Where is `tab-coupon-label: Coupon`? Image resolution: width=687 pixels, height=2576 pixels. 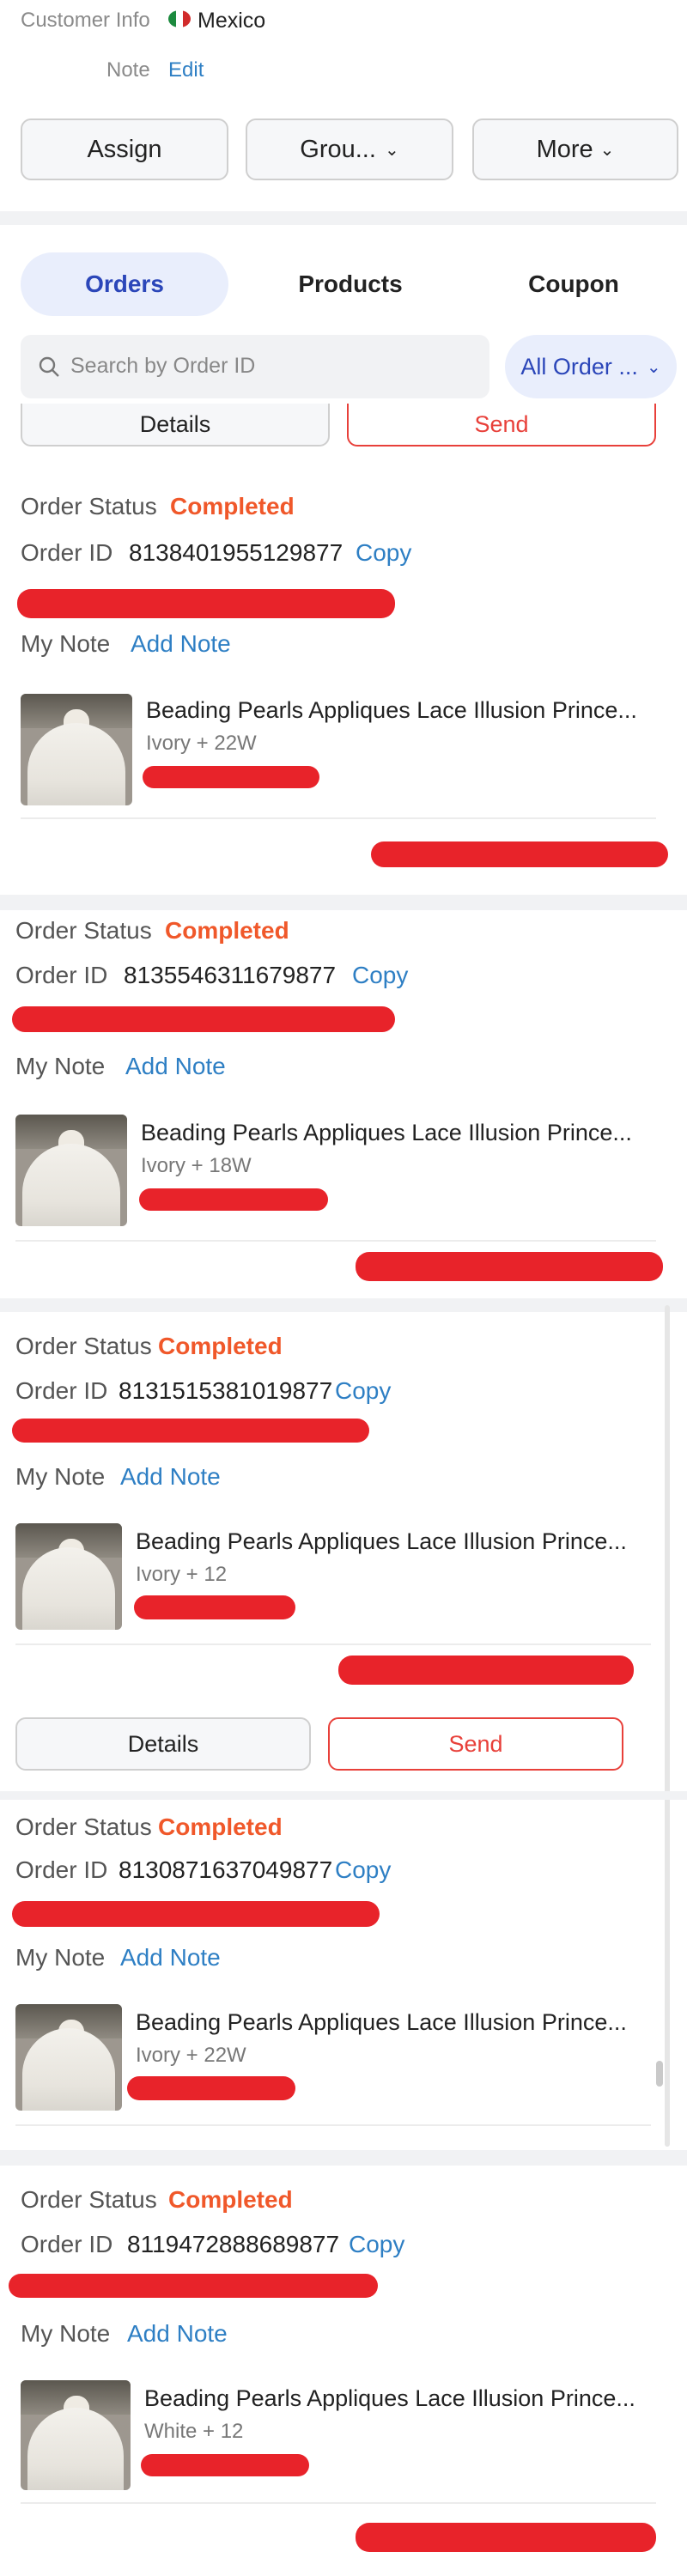
tab-coupon-label: Coupon is located at coordinates (573, 283).